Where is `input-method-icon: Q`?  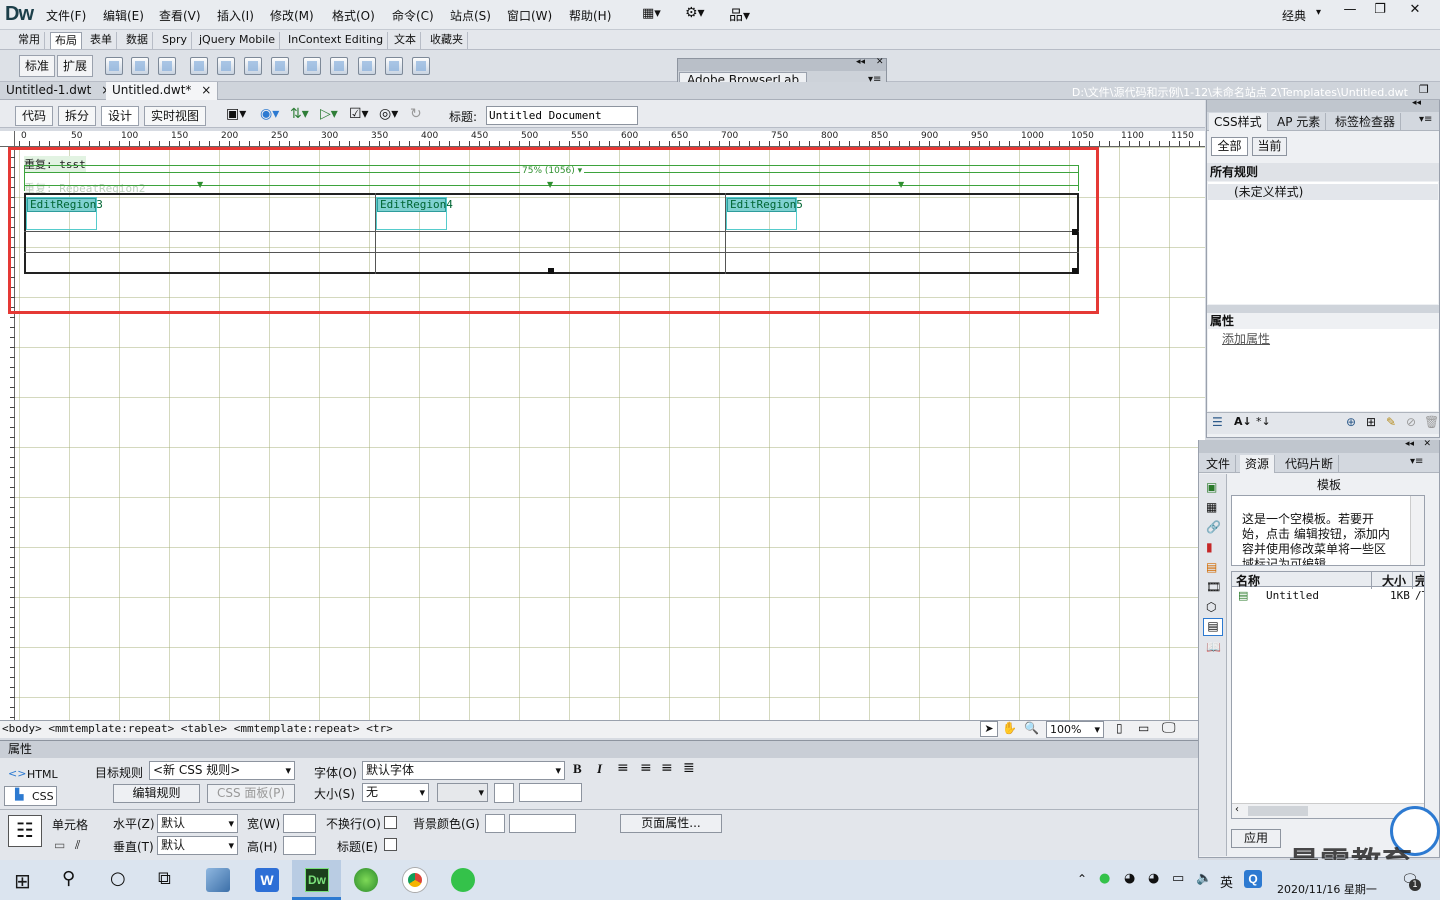 input-method-icon: Q is located at coordinates (1253, 879).